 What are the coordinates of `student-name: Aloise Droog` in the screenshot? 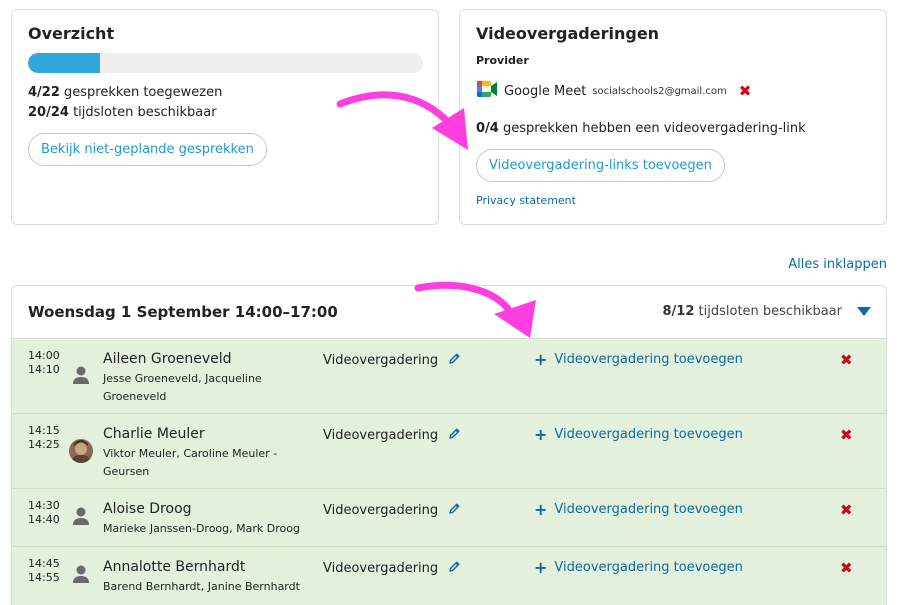 It's located at (147, 509).